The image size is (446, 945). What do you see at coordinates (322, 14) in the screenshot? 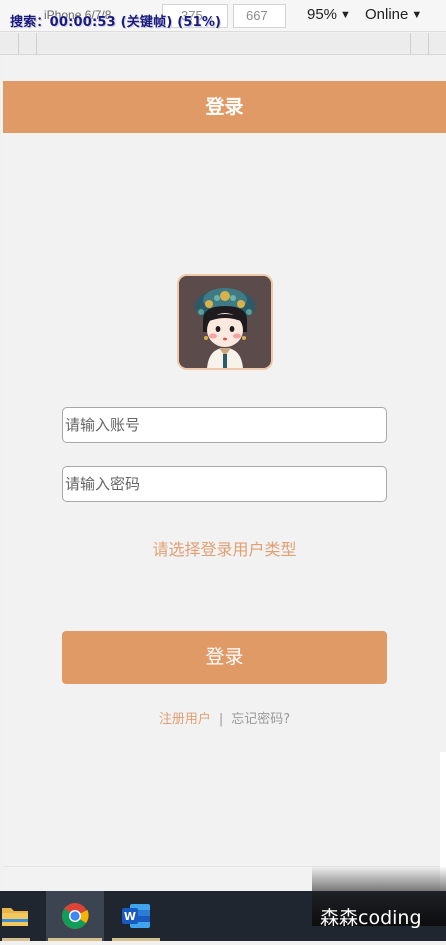
I see `zoom-value: 95%` at bounding box center [322, 14].